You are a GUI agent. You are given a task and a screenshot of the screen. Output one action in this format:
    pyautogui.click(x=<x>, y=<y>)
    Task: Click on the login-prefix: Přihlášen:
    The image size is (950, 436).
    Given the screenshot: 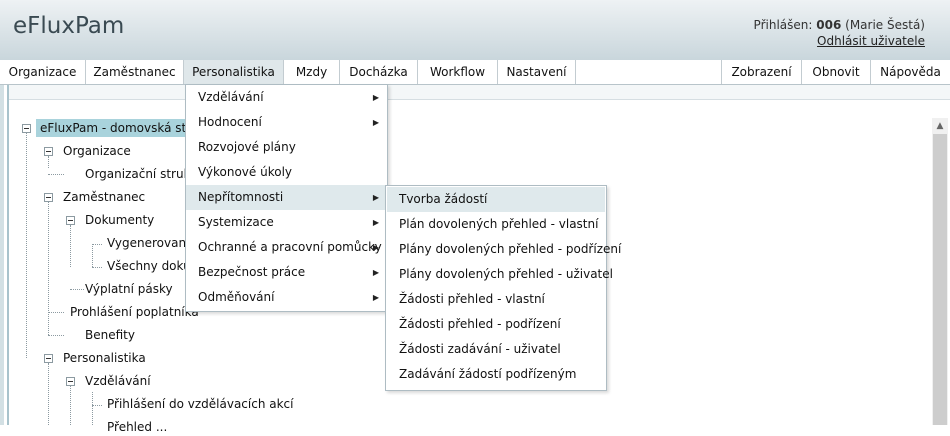 What is the action you would take?
    pyautogui.click(x=783, y=25)
    